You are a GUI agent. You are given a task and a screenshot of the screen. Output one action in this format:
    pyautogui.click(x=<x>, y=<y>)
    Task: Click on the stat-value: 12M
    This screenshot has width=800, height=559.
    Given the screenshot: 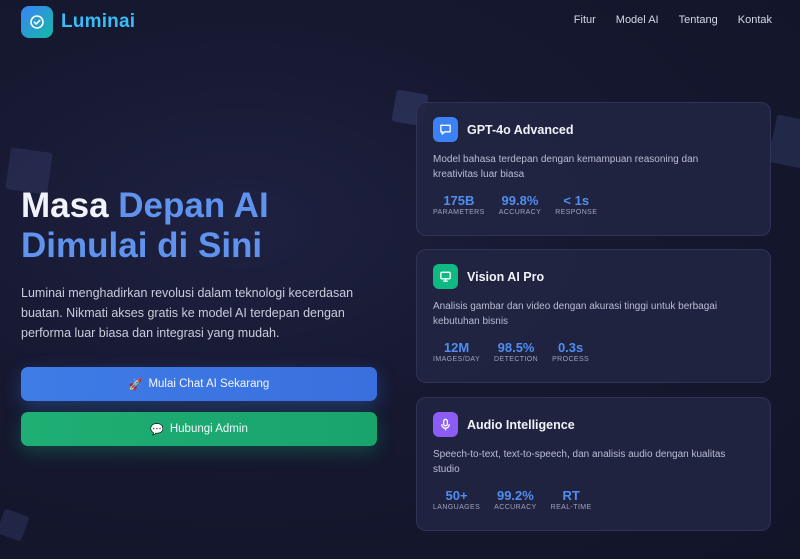 What is the action you would take?
    pyautogui.click(x=456, y=347)
    